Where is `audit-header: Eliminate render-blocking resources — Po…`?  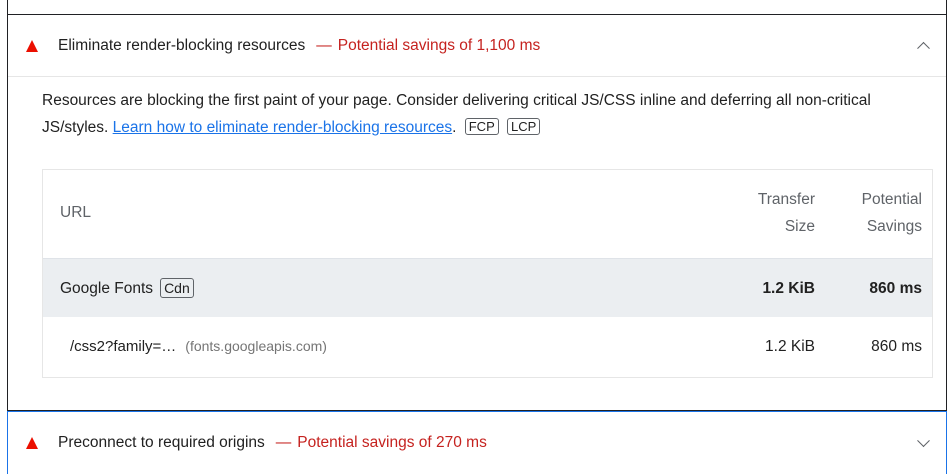 audit-header: Eliminate render-blocking resources — Po… is located at coordinates (477, 46).